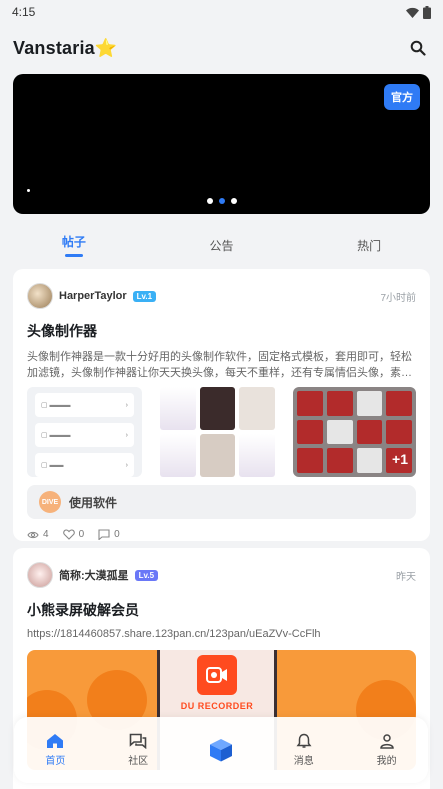 This screenshot has height=789, width=443. Describe the element at coordinates (50, 502) in the screenshot. I see `app-logo: DIVE` at that location.